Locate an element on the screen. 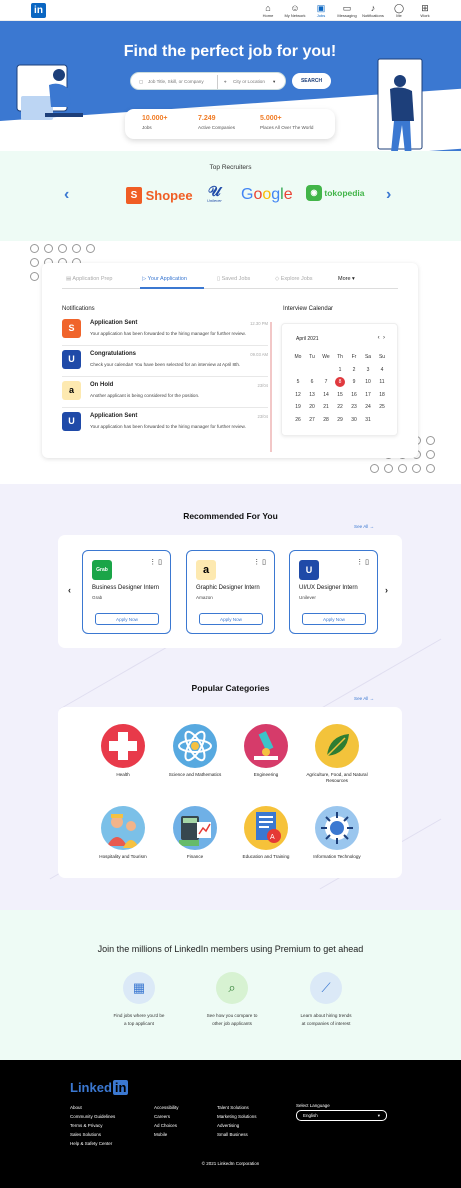 This screenshot has width=461, height=1188. footer-link: Mobile is located at coordinates (166, 1134).